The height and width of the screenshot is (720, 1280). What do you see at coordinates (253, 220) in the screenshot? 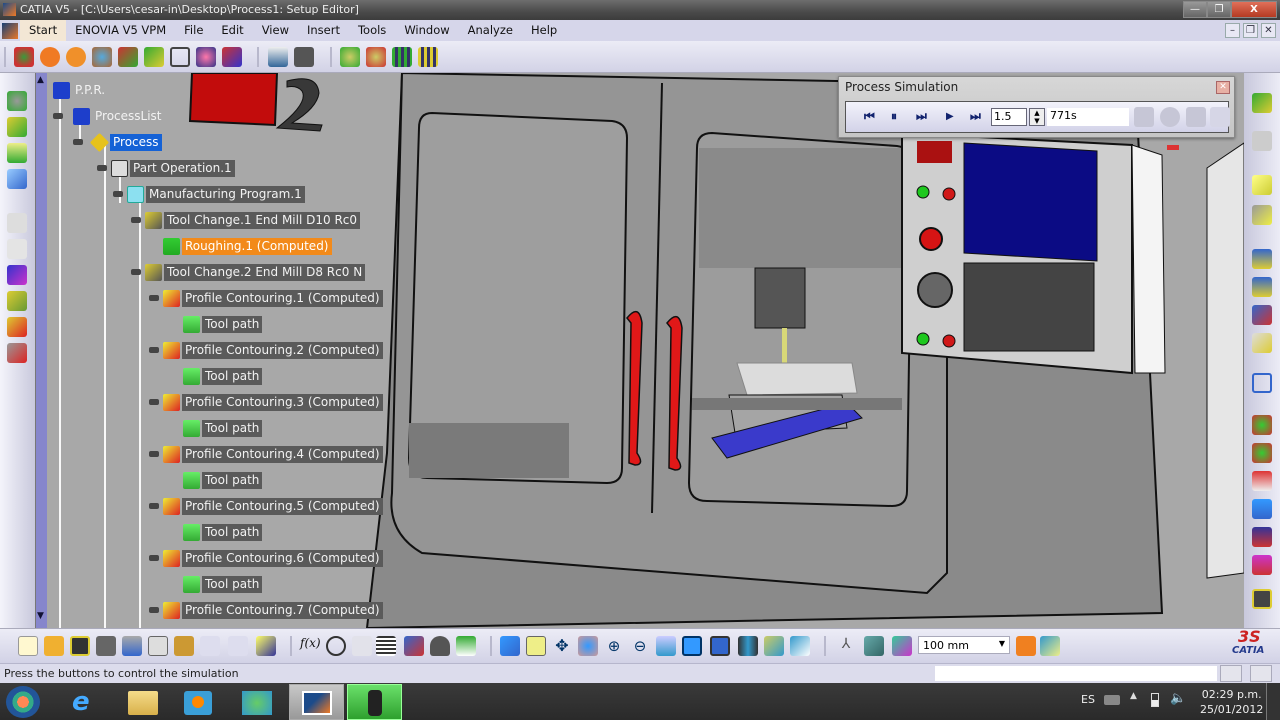
I see `tree-item-tool-change-1: Tool Change.1 End Mill D10 Rc0` at bounding box center [253, 220].